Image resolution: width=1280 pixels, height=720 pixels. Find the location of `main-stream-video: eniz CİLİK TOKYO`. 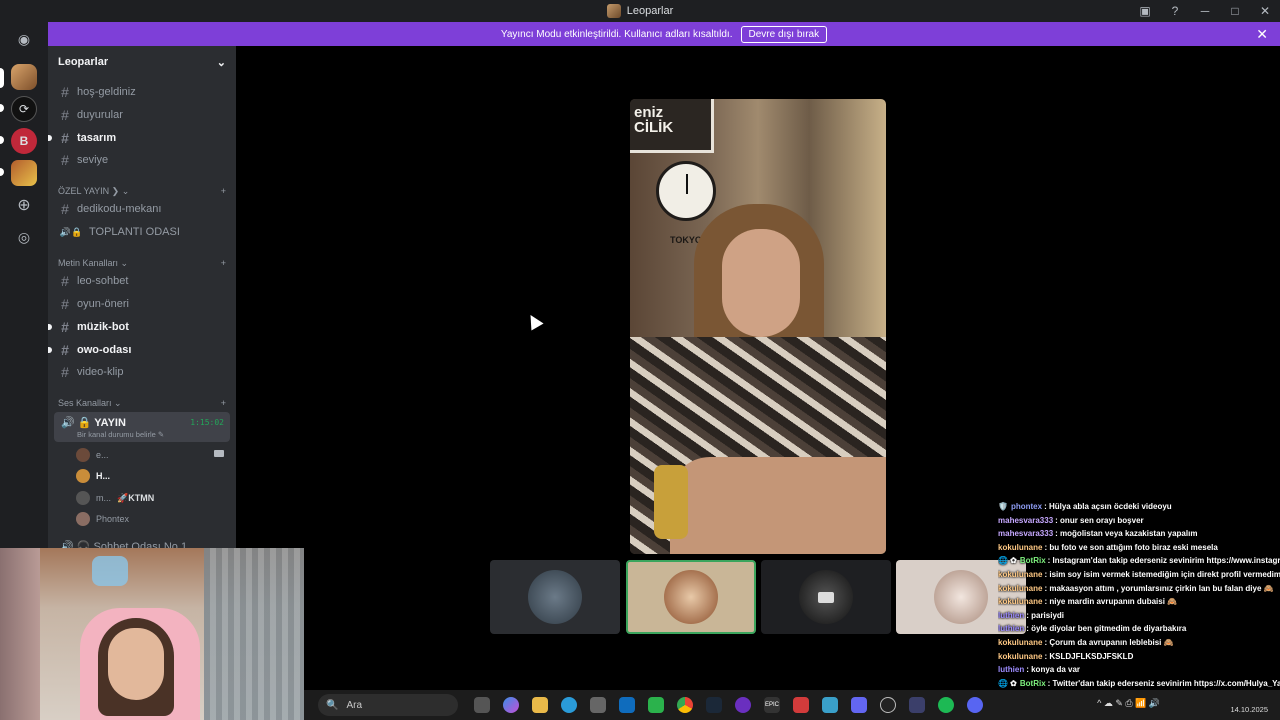

main-stream-video: eniz CİLİK TOKYO is located at coordinates (758, 326).